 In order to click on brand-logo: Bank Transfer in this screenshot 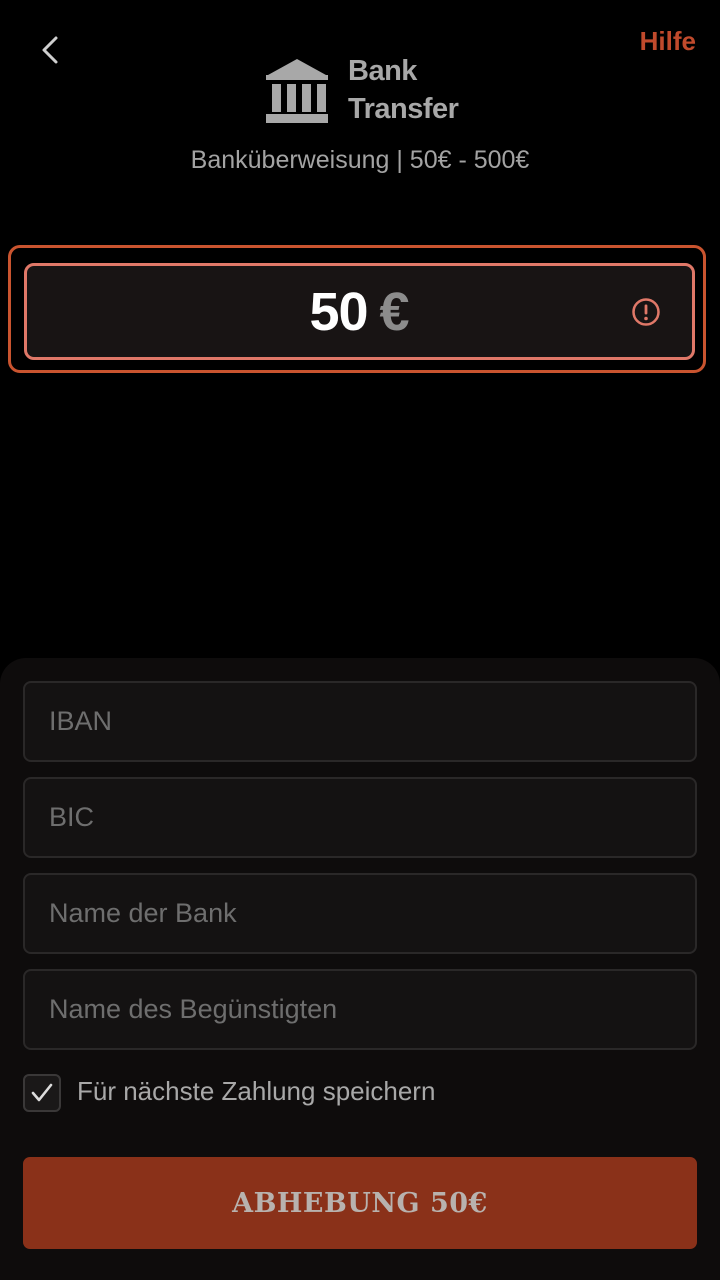, I will do `click(361, 90)`.